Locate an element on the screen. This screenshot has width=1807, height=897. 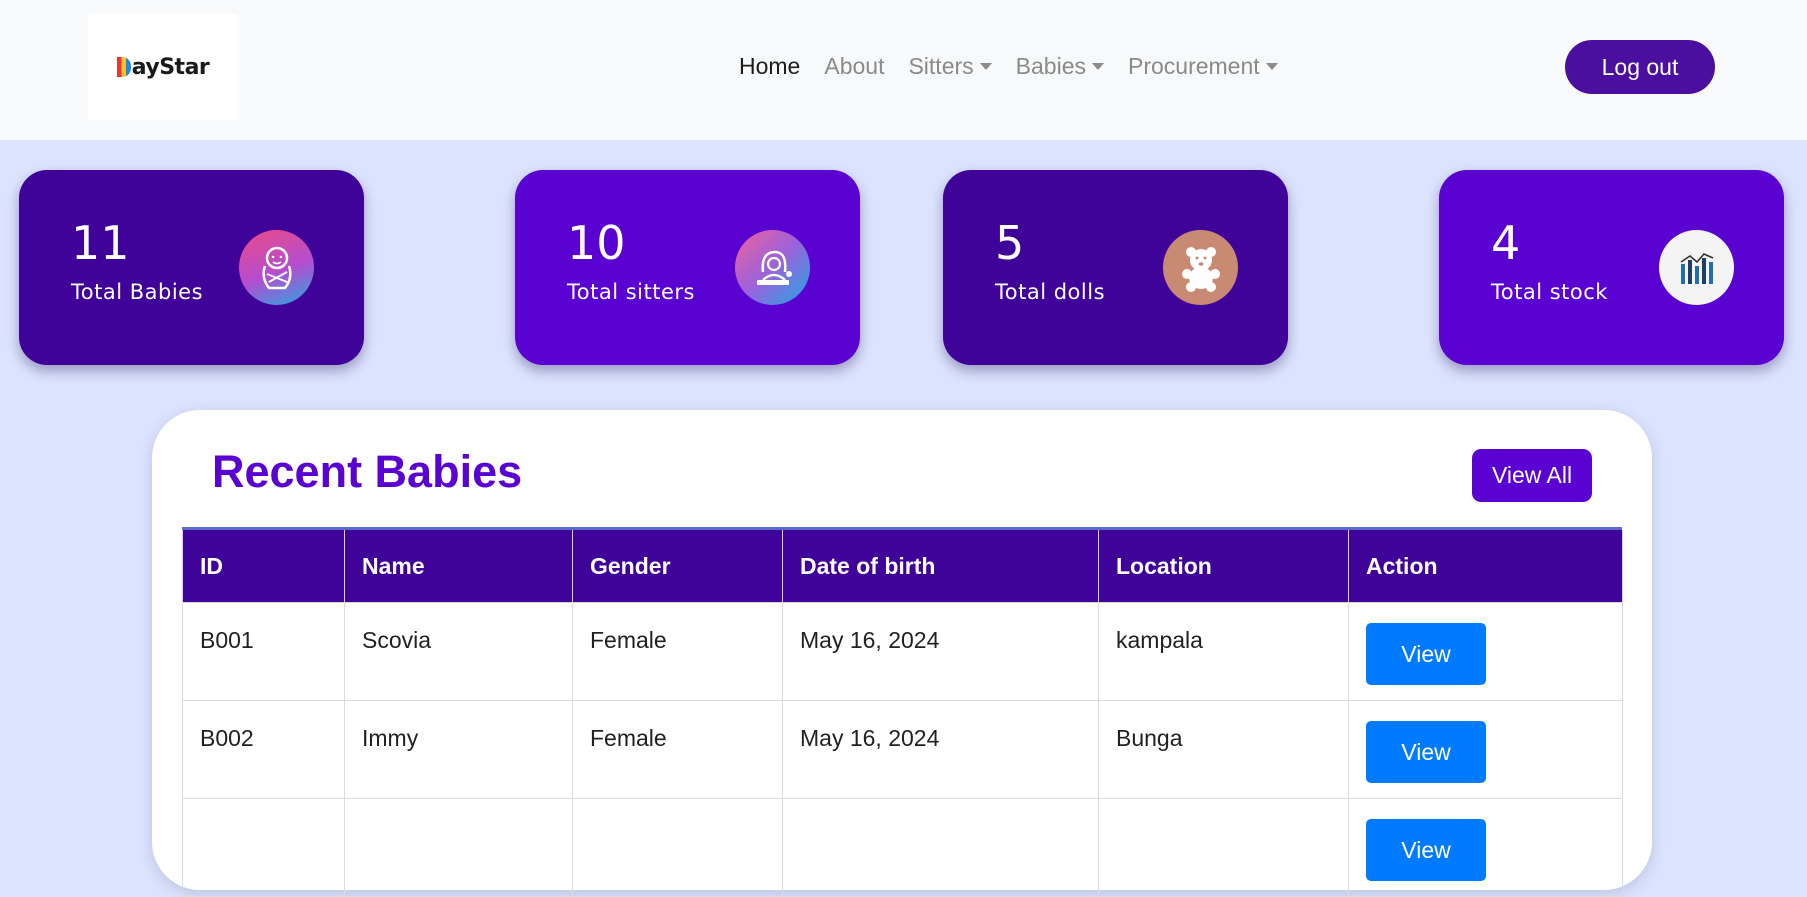
column-header-id: ID is located at coordinates (263, 566).